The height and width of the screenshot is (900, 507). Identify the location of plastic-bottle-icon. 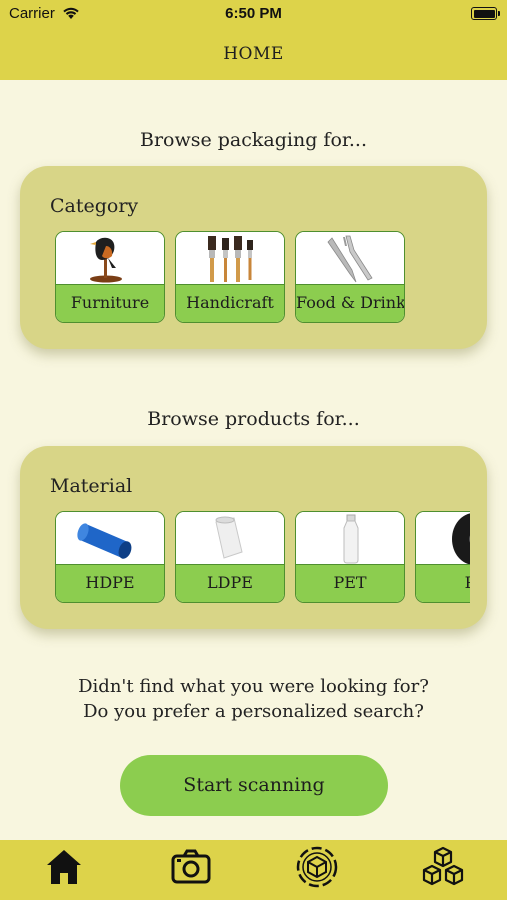
(350, 539).